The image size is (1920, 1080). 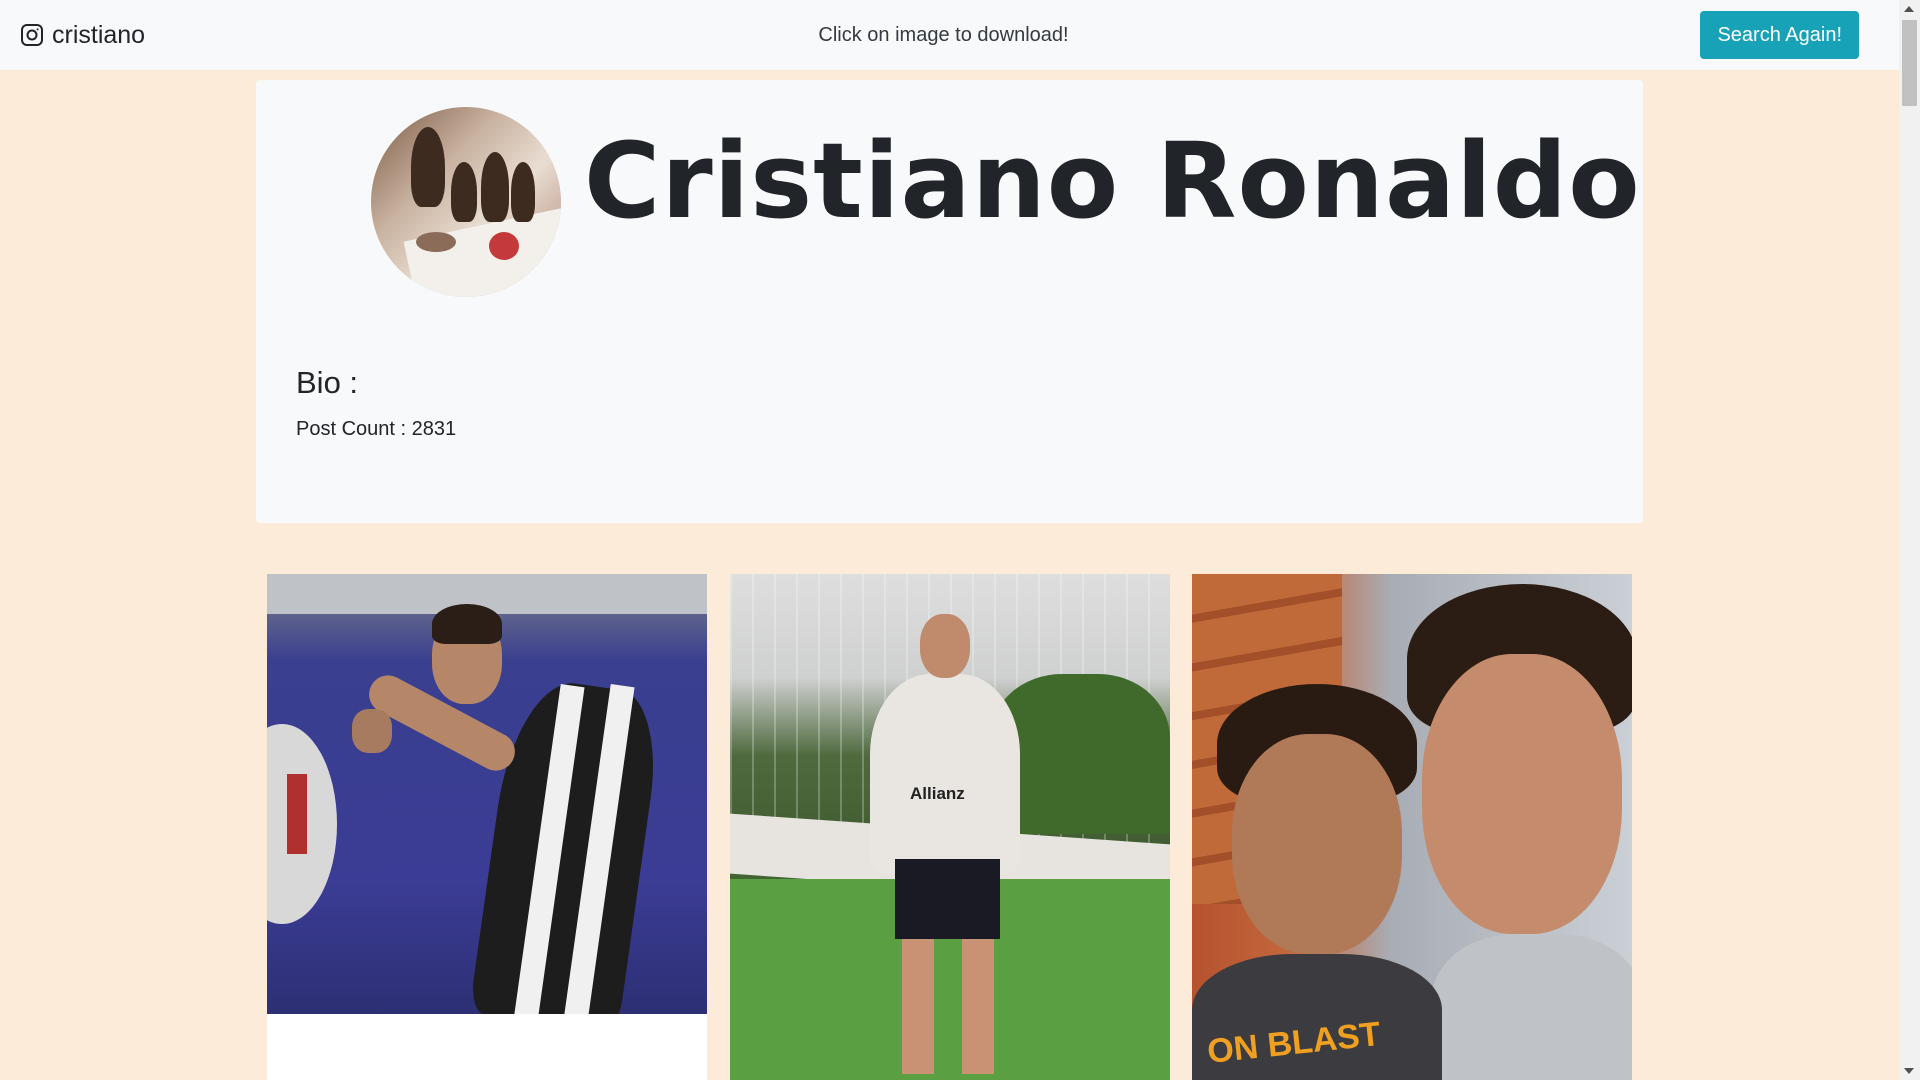 I want to click on vertical-scrollbar, so click(x=1909, y=540).